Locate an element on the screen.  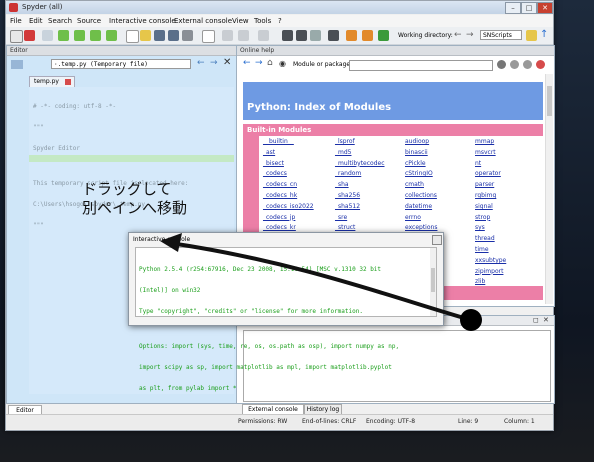
drag-arrow-overlay is located at coordinates (321, 282).